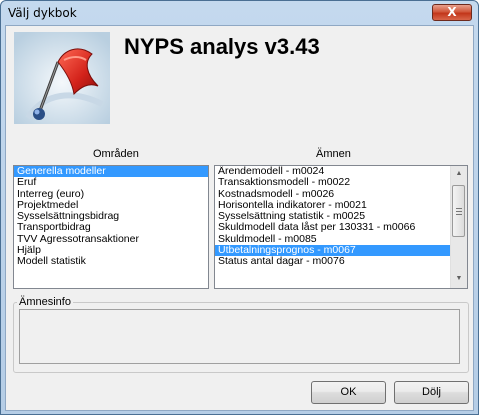 This screenshot has height=415, width=479. What do you see at coordinates (333, 154) in the screenshot?
I see `subjects-label: Ämnen` at bounding box center [333, 154].